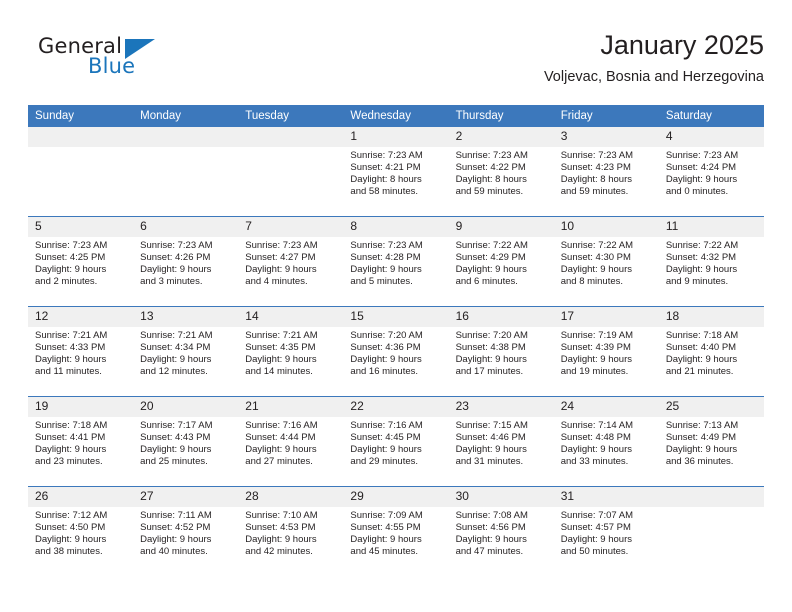  Describe the element at coordinates (501, 497) in the screenshot. I see `day-number: 30` at that location.